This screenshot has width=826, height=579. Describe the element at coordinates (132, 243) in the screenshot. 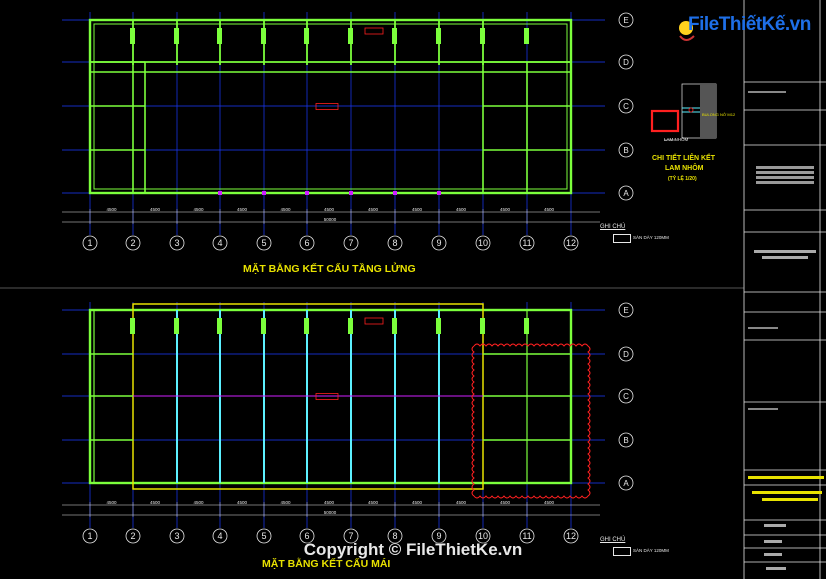

I see `grid-label-col: 2` at that location.